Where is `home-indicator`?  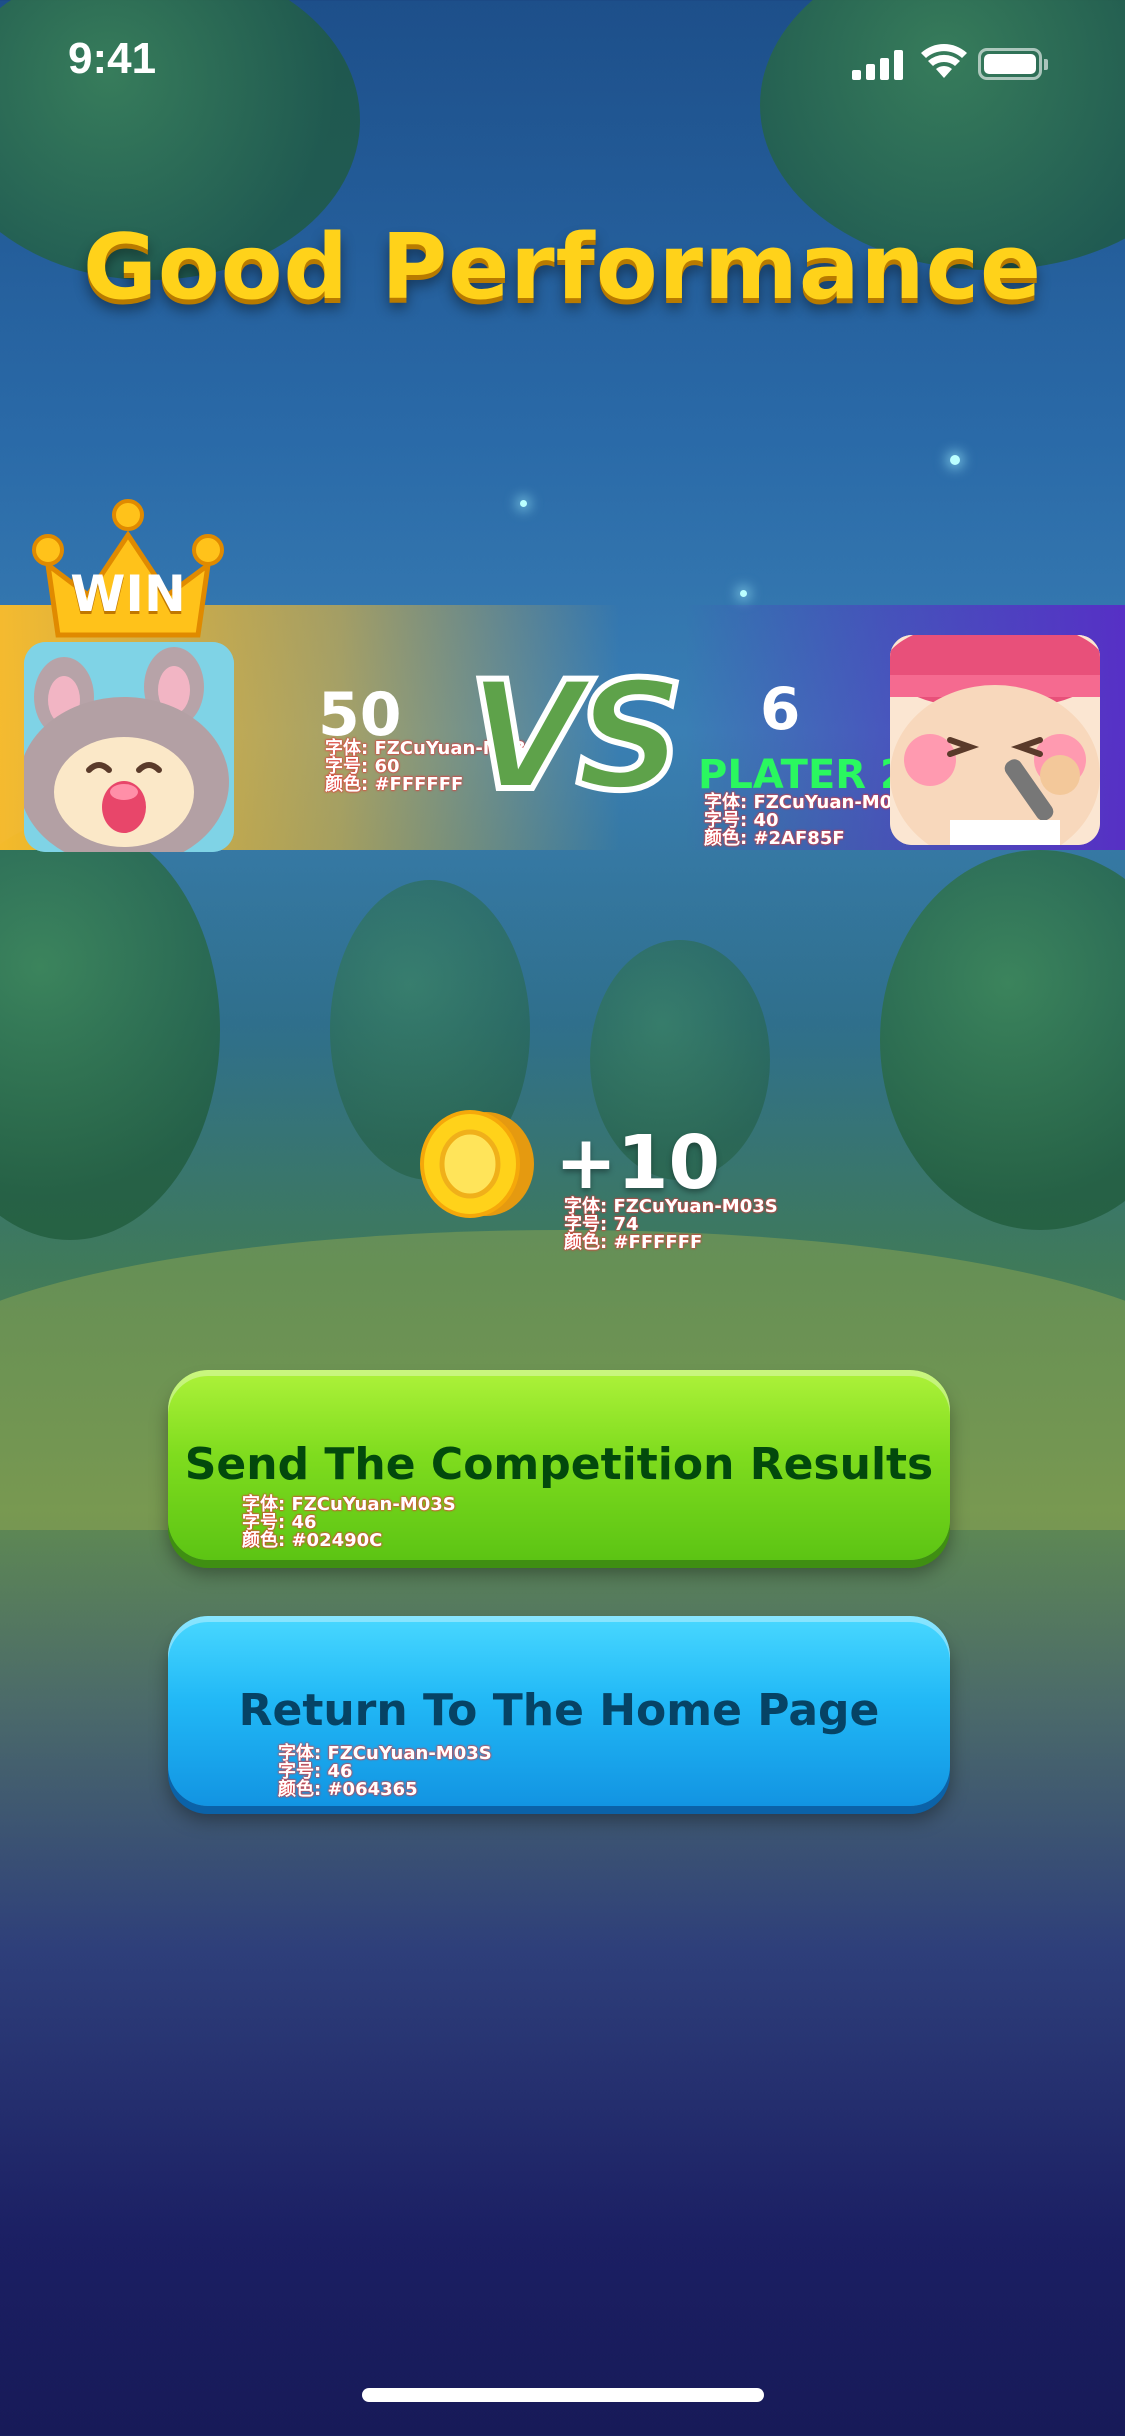
home-indicator is located at coordinates (563, 2395).